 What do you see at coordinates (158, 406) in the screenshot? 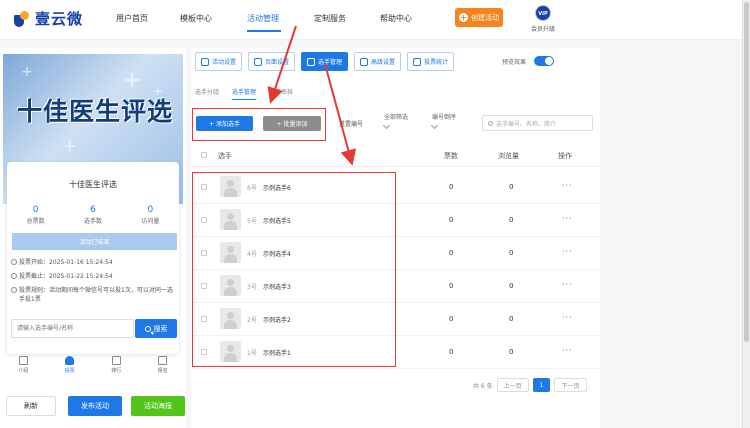
I see `activity-poster-button: 活动海报` at bounding box center [158, 406].